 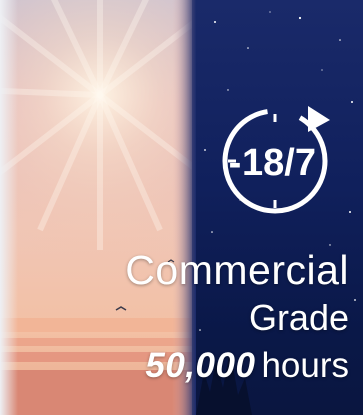 I want to click on grade-line-1: Commercial, so click(x=237, y=270).